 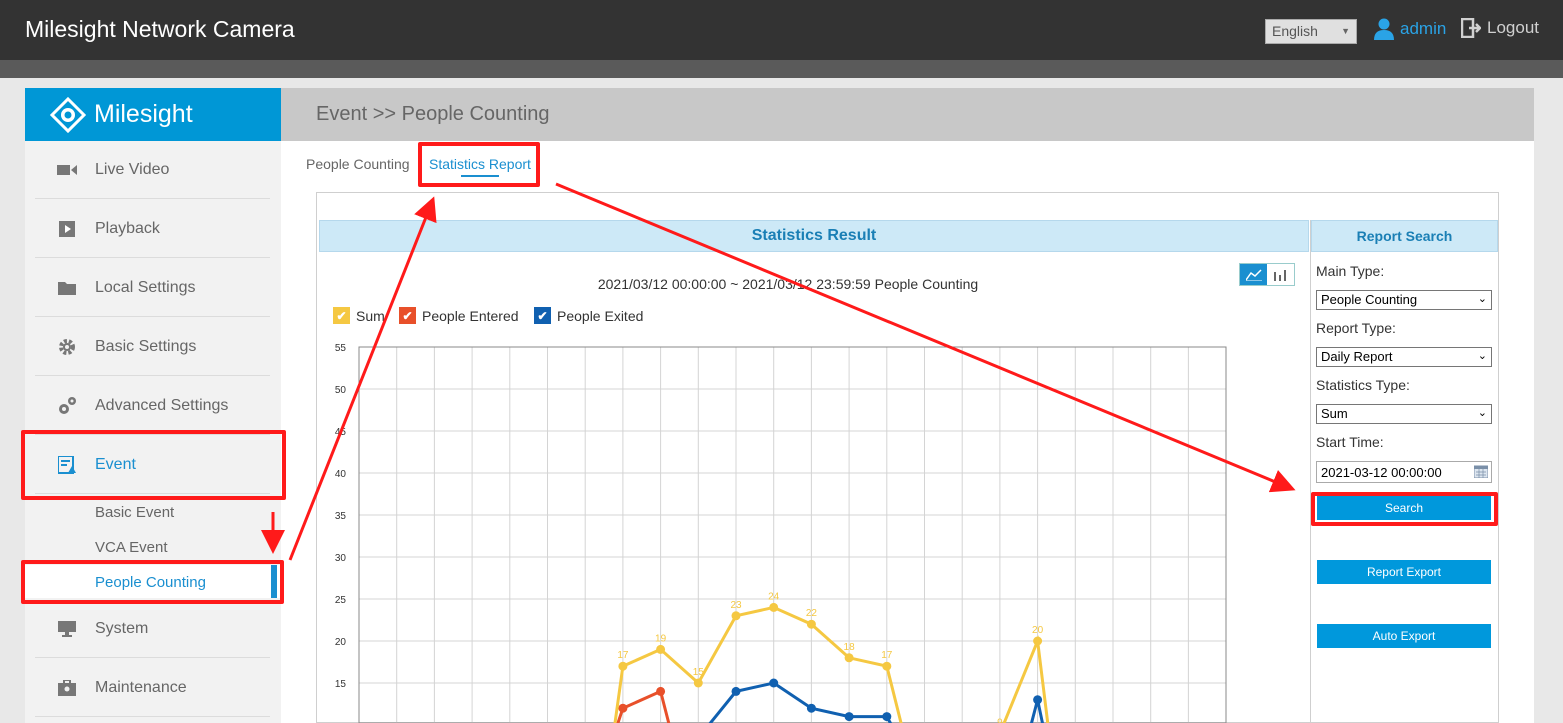 What do you see at coordinates (341, 558) in the screenshot?
I see `y-tick-label: 30` at bounding box center [341, 558].